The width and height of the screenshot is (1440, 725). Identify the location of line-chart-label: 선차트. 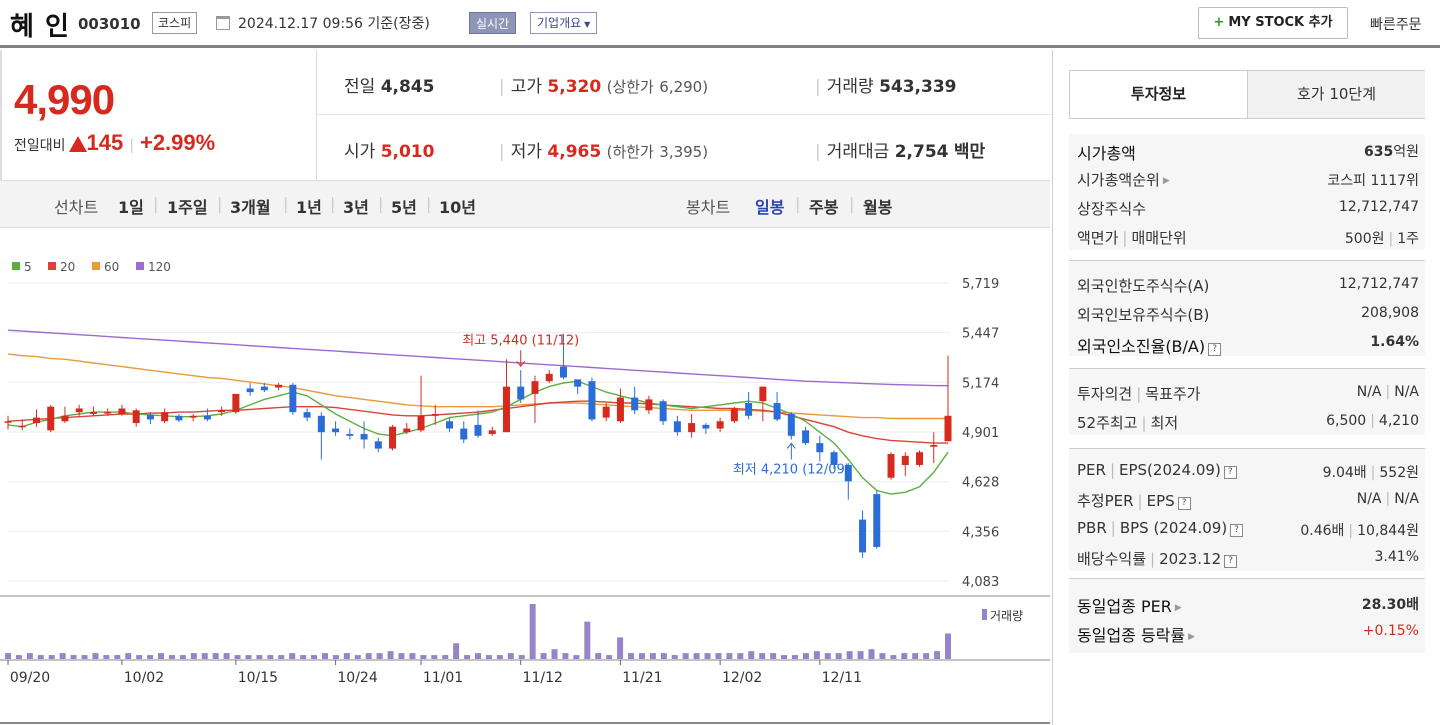
(76, 206).